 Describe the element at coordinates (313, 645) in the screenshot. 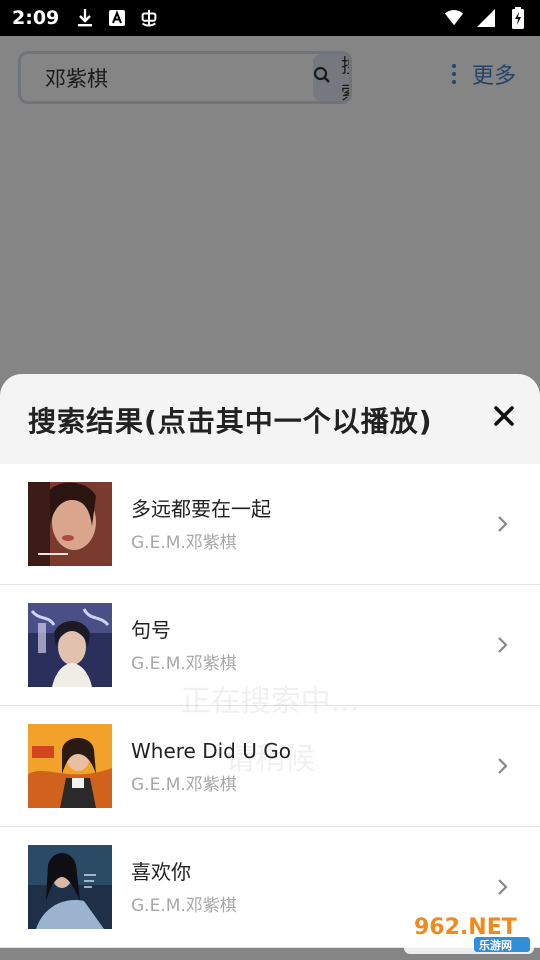

I see `song-info: 句号 G.E.M.邓紫棋` at that location.